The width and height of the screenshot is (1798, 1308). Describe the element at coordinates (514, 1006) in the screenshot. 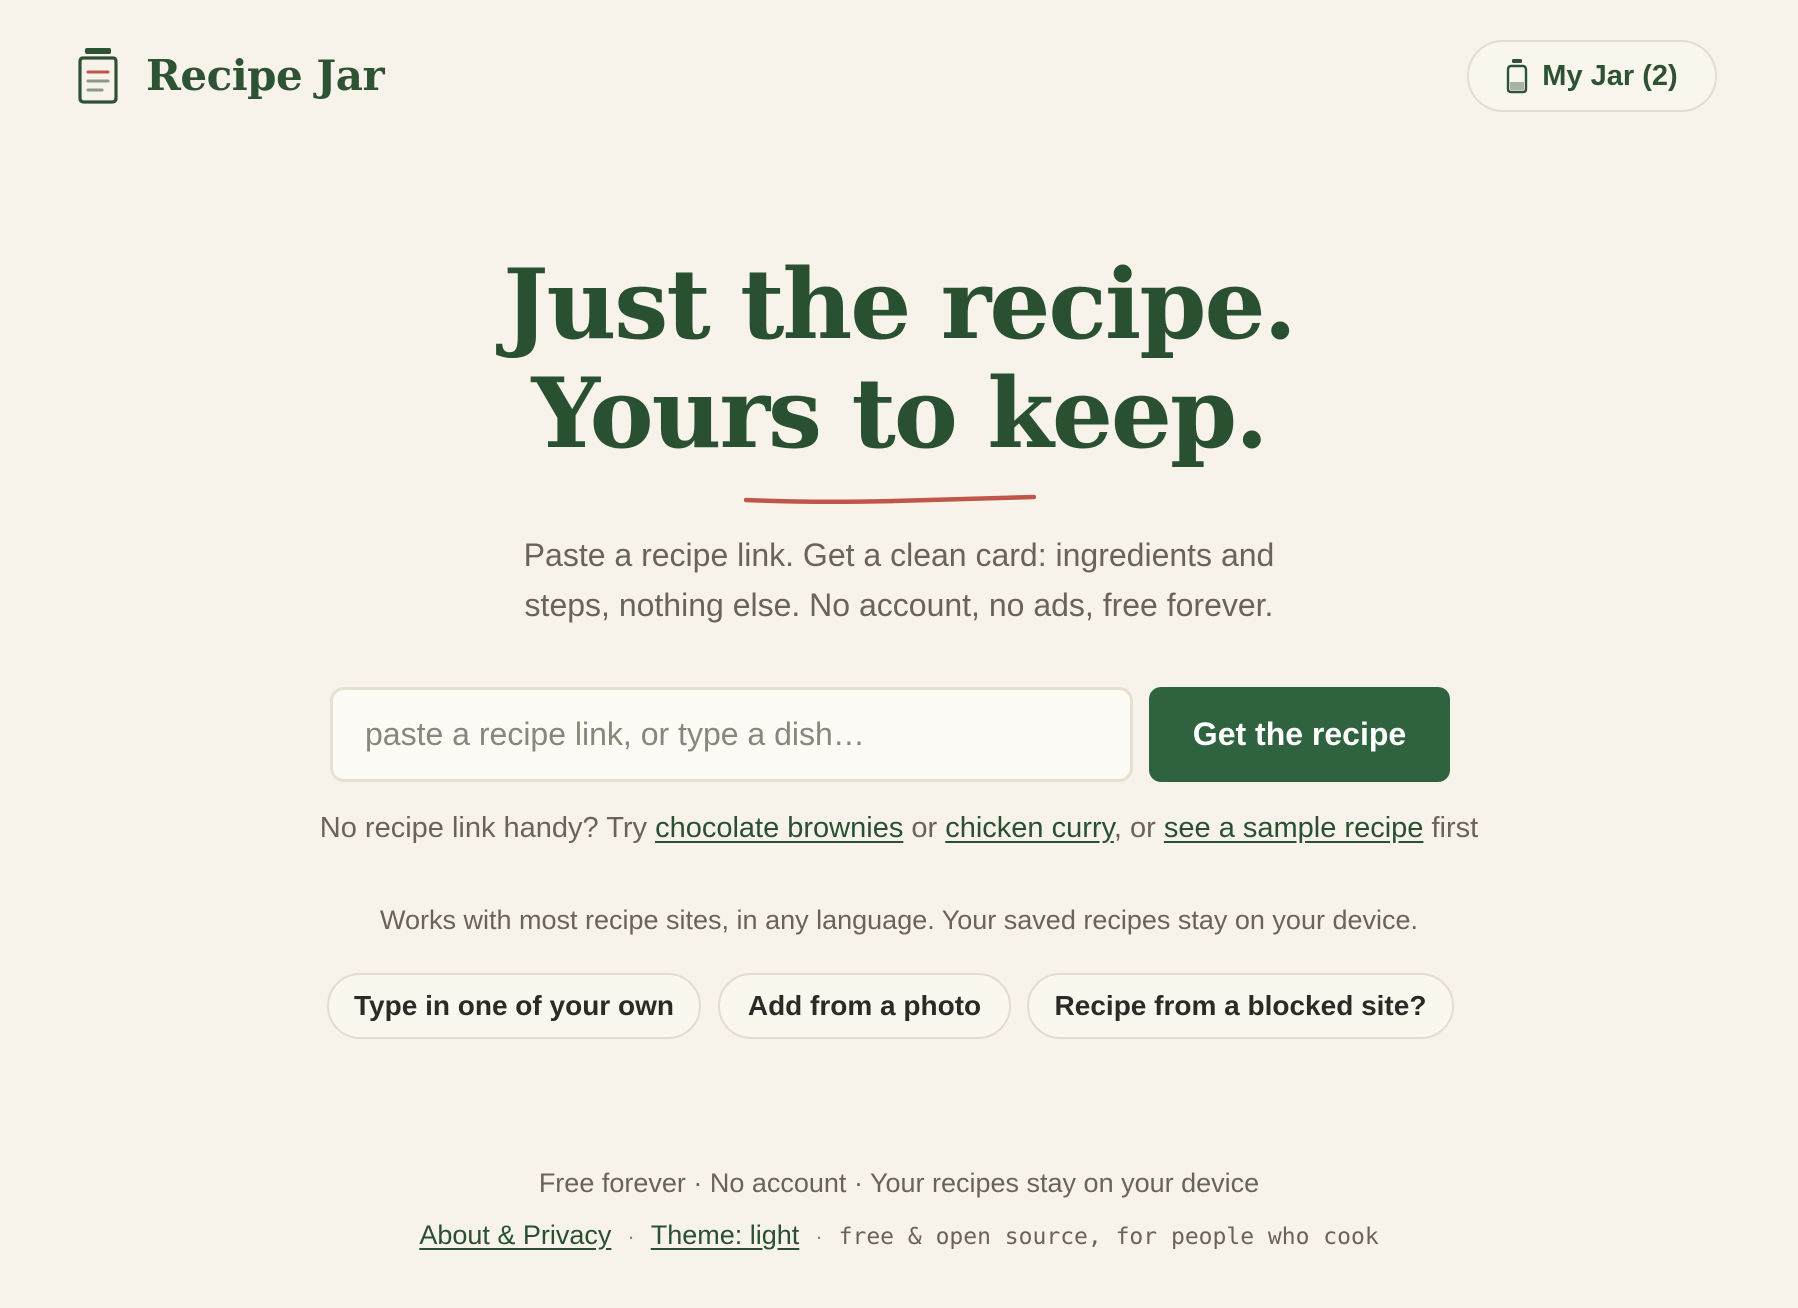

I see `type-own-recipe-button: Type in one of your own` at that location.